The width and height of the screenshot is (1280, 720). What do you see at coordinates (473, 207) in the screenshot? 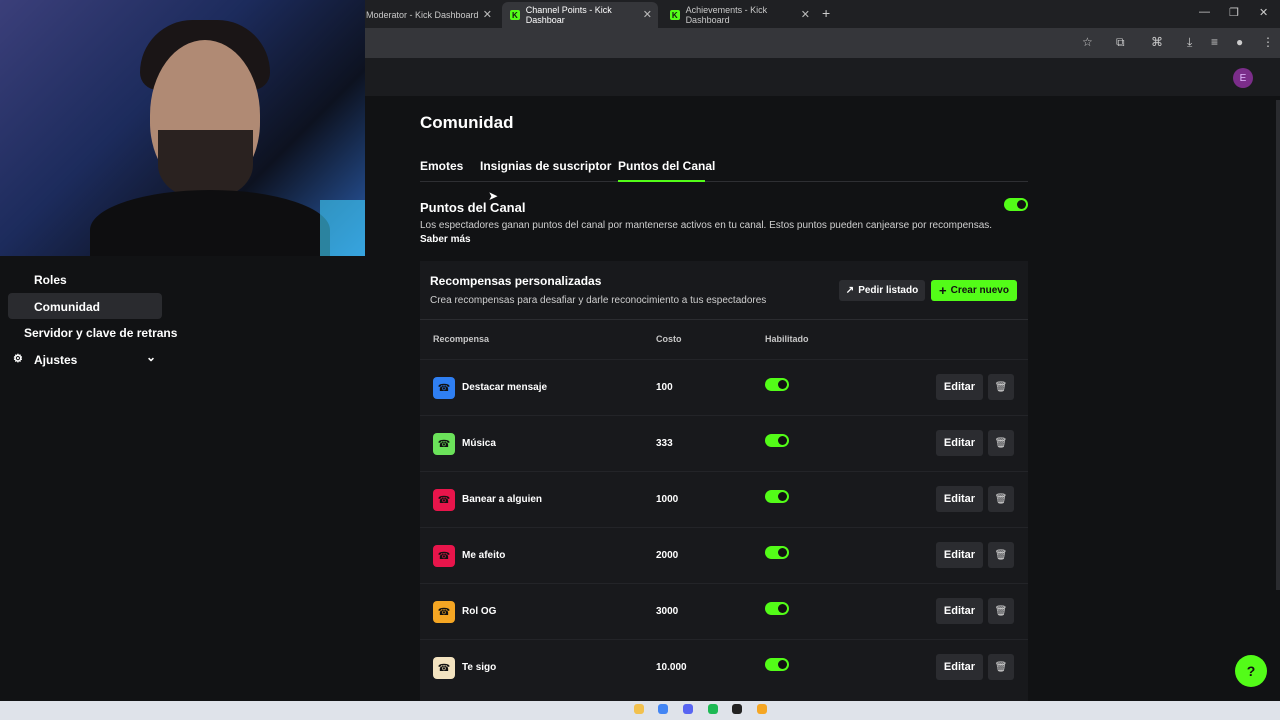
I see `channel-points-title: Puntos del Canal` at bounding box center [473, 207].